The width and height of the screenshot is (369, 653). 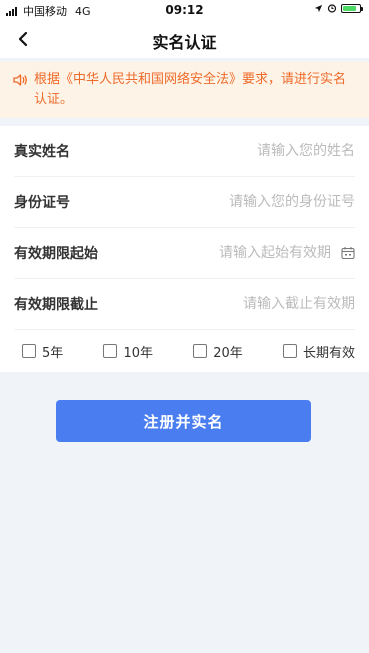 I want to click on status-right, so click(x=338, y=8).